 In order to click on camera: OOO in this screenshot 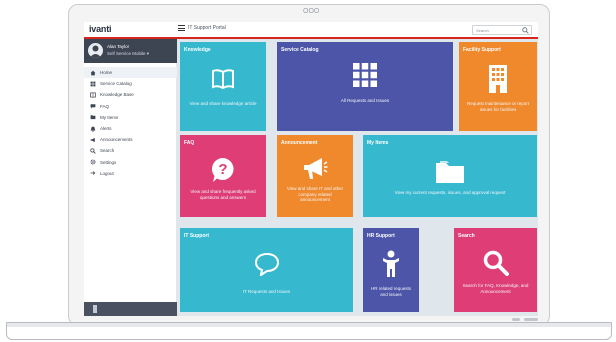, I will do `click(311, 11)`.